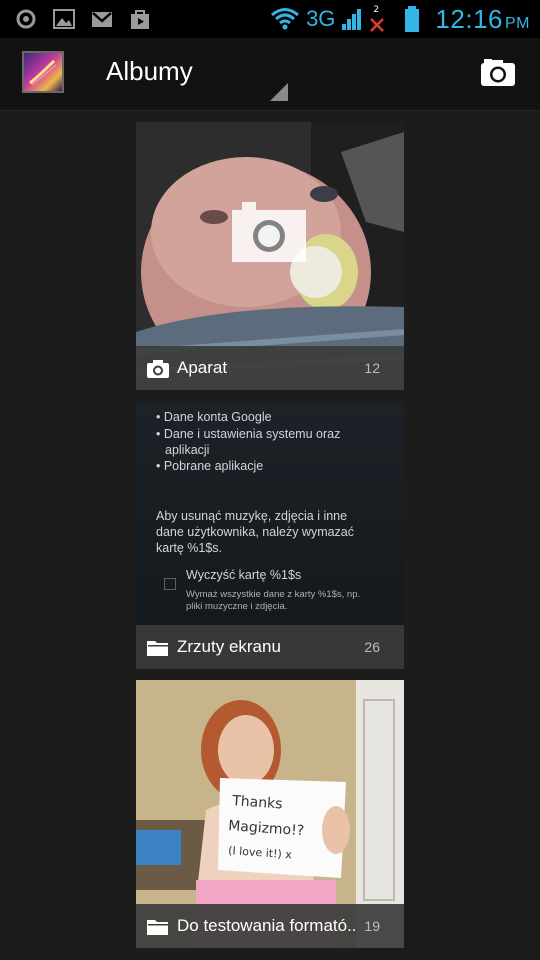 The width and height of the screenshot is (540, 960). Describe the element at coordinates (267, 925) in the screenshot. I see `album-name: Do testowania formató..` at that location.